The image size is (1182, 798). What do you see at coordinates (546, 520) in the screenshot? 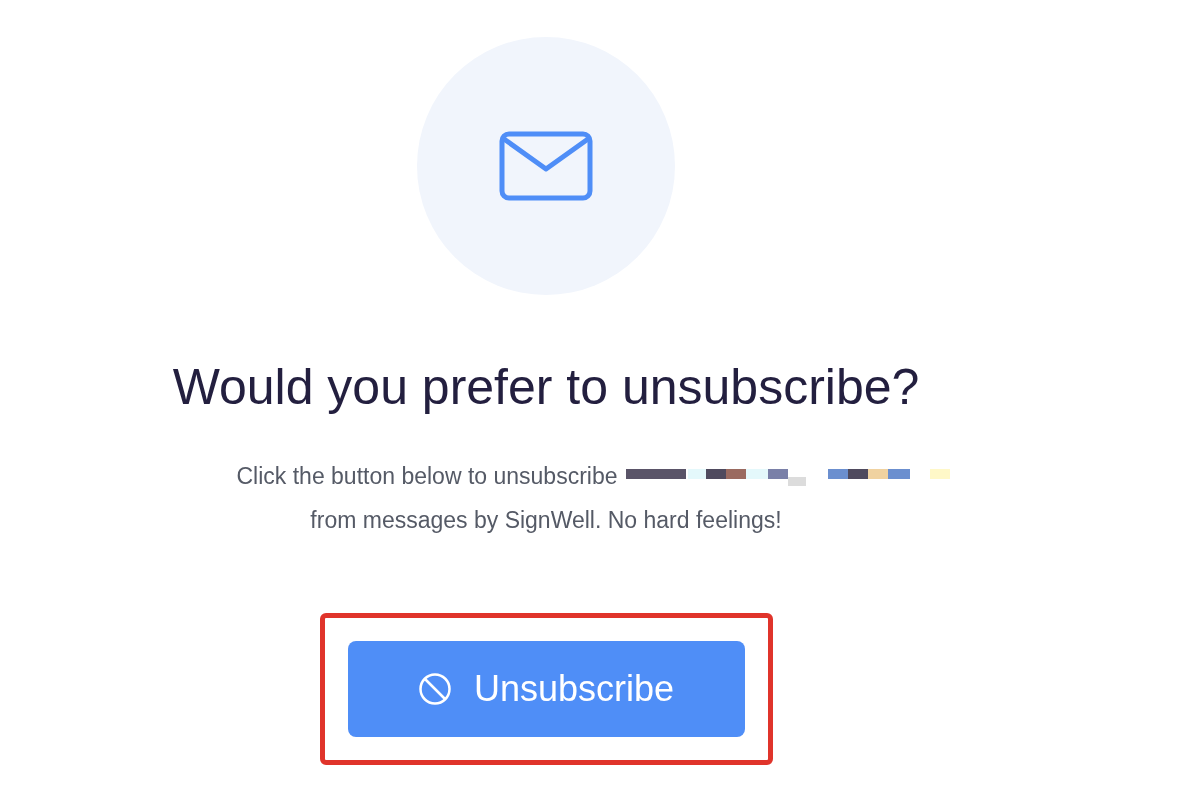
I see `message-text: from messages by SignWell. No hard feelings!` at bounding box center [546, 520].